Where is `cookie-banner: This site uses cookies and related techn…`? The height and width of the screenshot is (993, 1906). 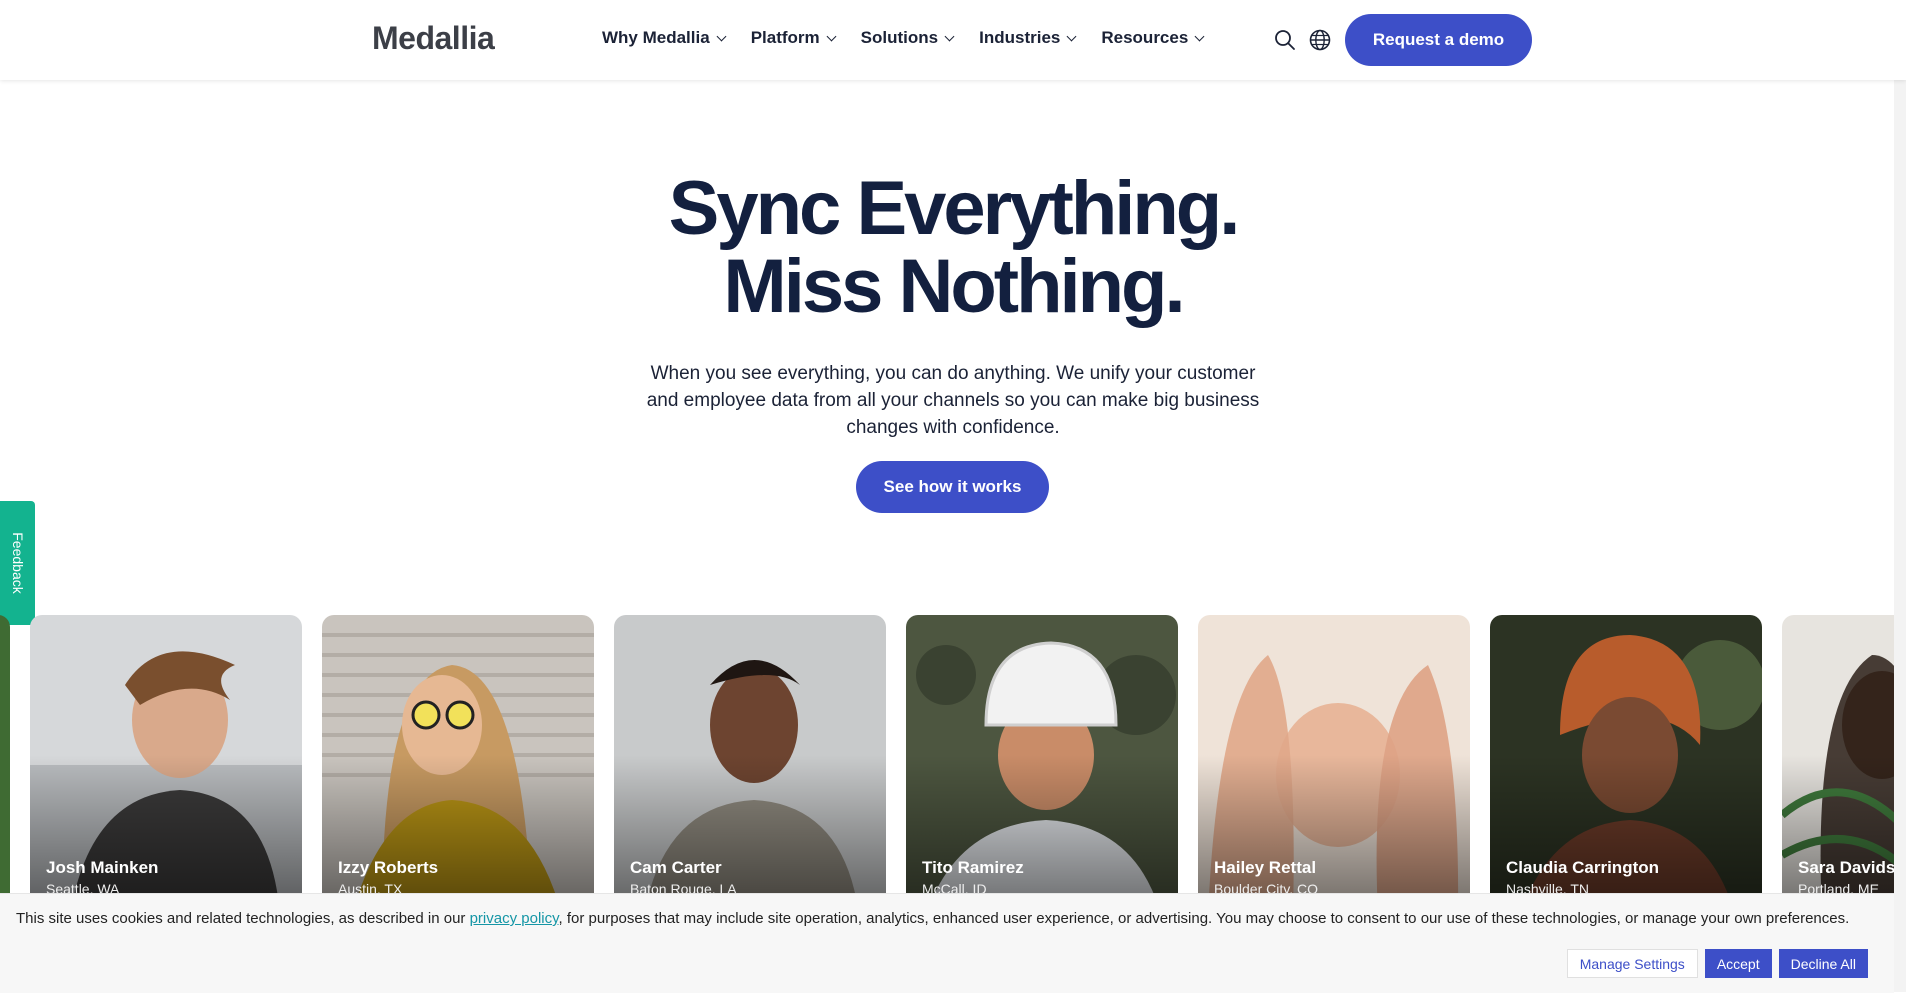 cookie-banner: This site uses cookies and related techn… is located at coordinates (947, 943).